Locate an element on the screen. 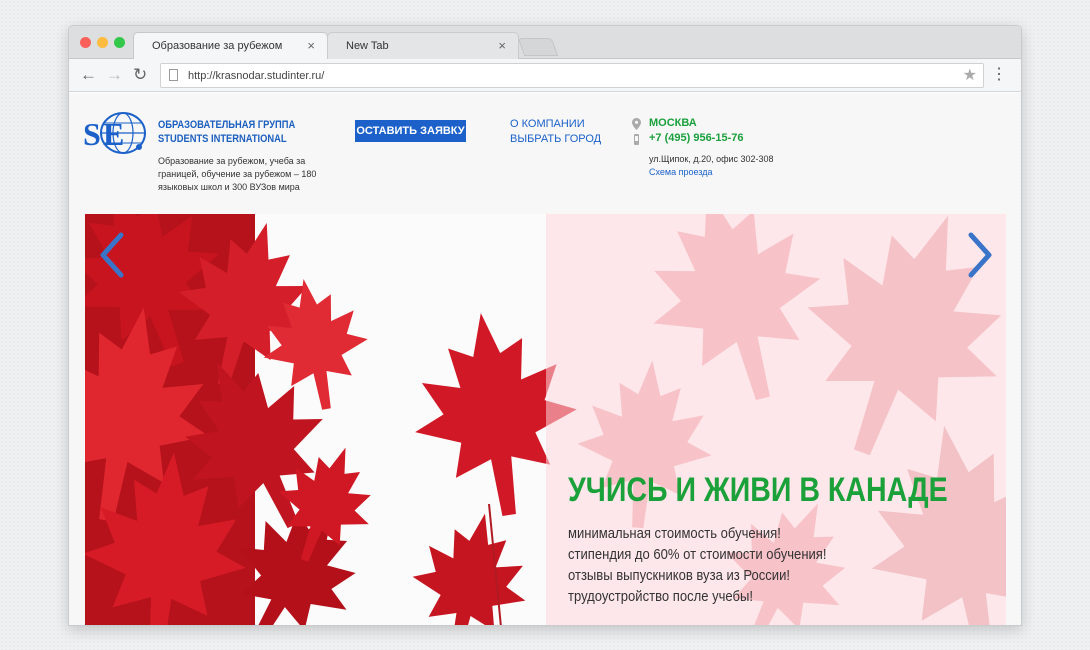  tab-bar: Образование за рубежом × New Tab × is located at coordinates (545, 42).